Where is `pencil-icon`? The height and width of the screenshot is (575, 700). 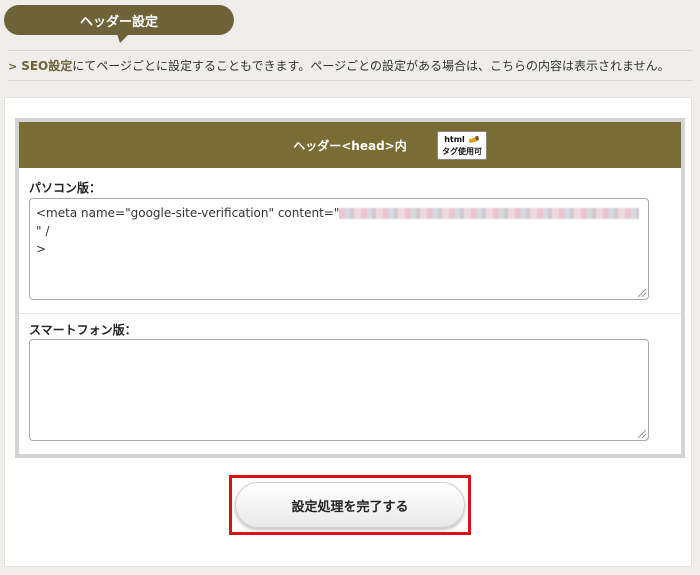
pencil-icon is located at coordinates (473, 140).